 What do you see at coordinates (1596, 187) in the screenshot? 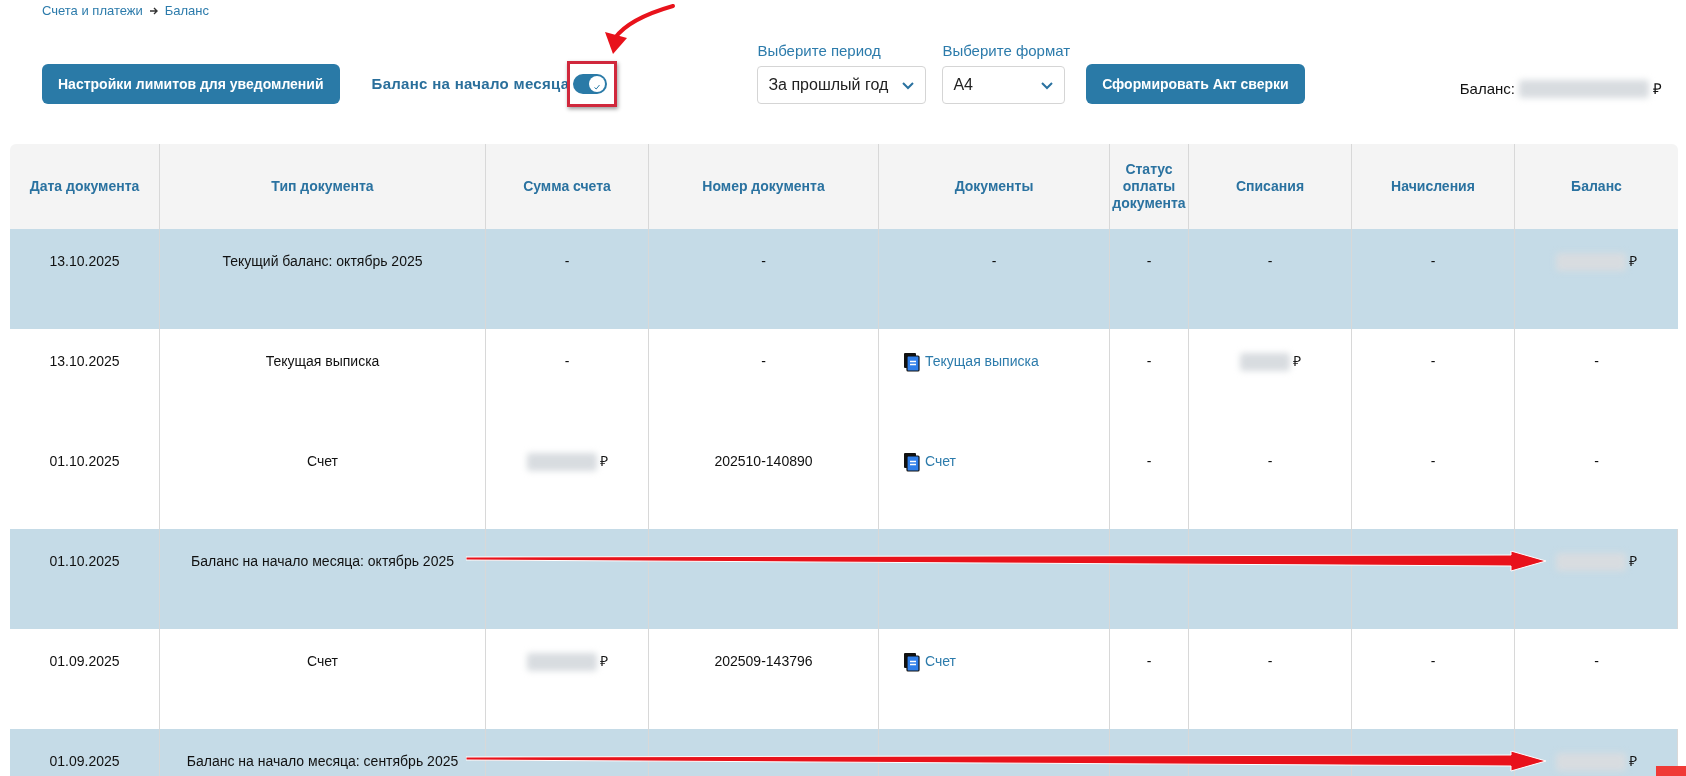
I see `column-header: Баланс` at bounding box center [1596, 187].